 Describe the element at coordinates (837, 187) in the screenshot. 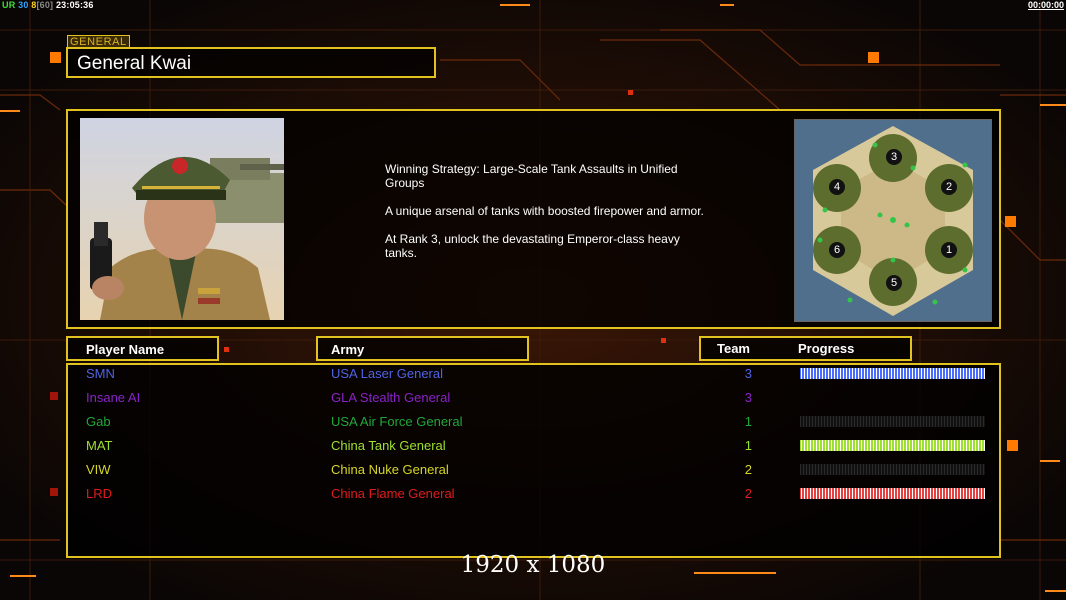

I see `map-base-4: 4` at that location.